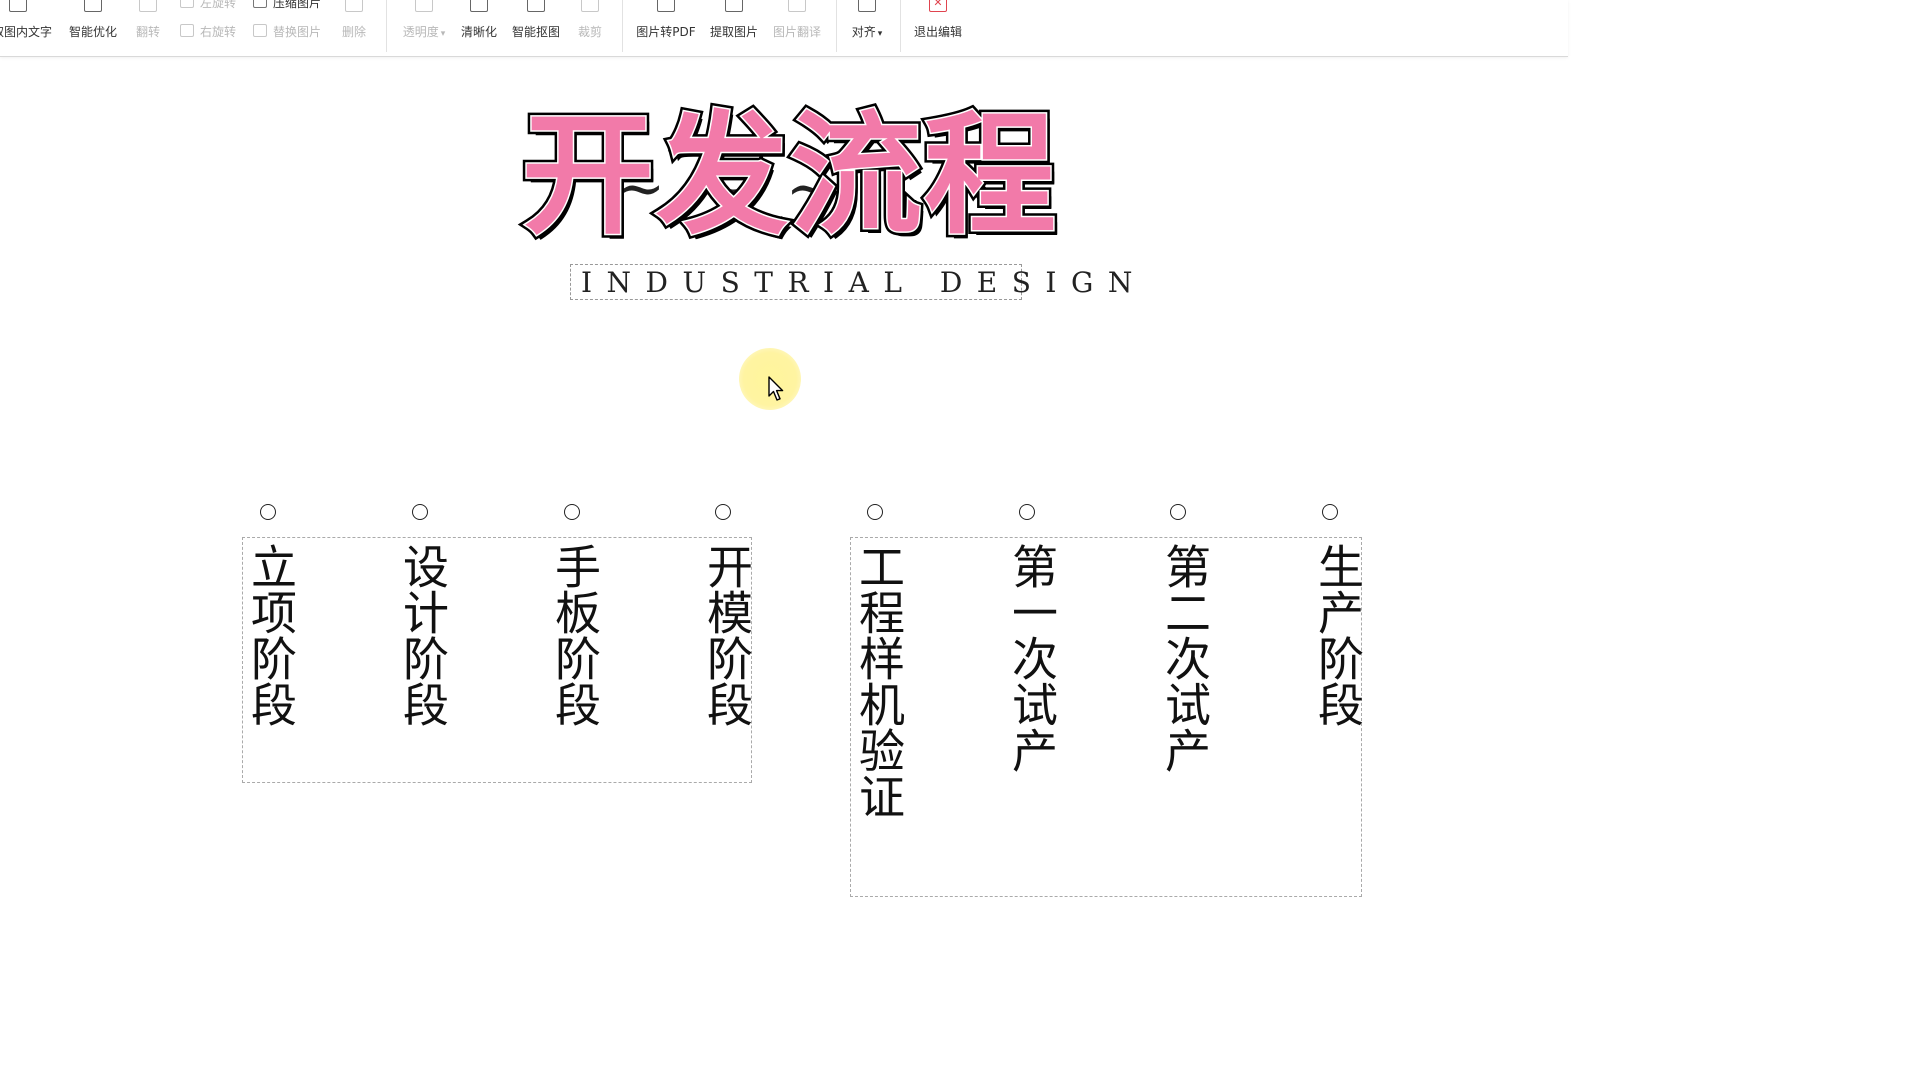 The image size is (1920, 1080). What do you see at coordinates (187, 4) in the screenshot?
I see `rotate-left-icon` at bounding box center [187, 4].